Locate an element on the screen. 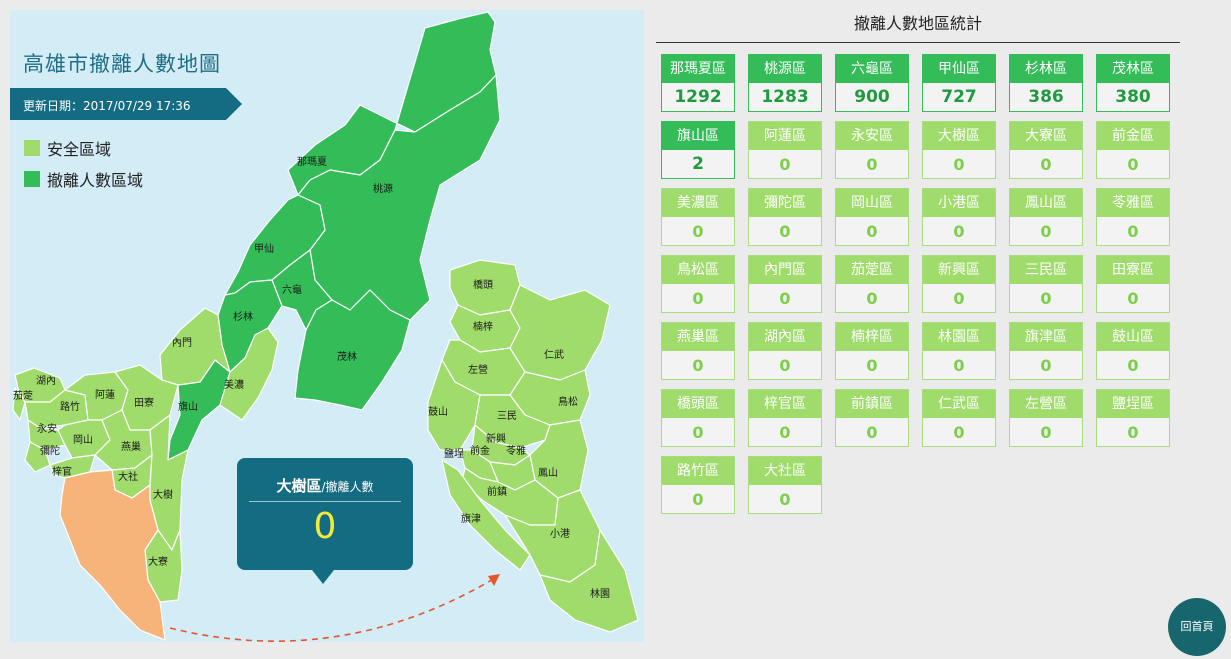 Image resolution: width=1231 pixels, height=659 pixels. district-stat-name: 杉林區 is located at coordinates (1046, 69).